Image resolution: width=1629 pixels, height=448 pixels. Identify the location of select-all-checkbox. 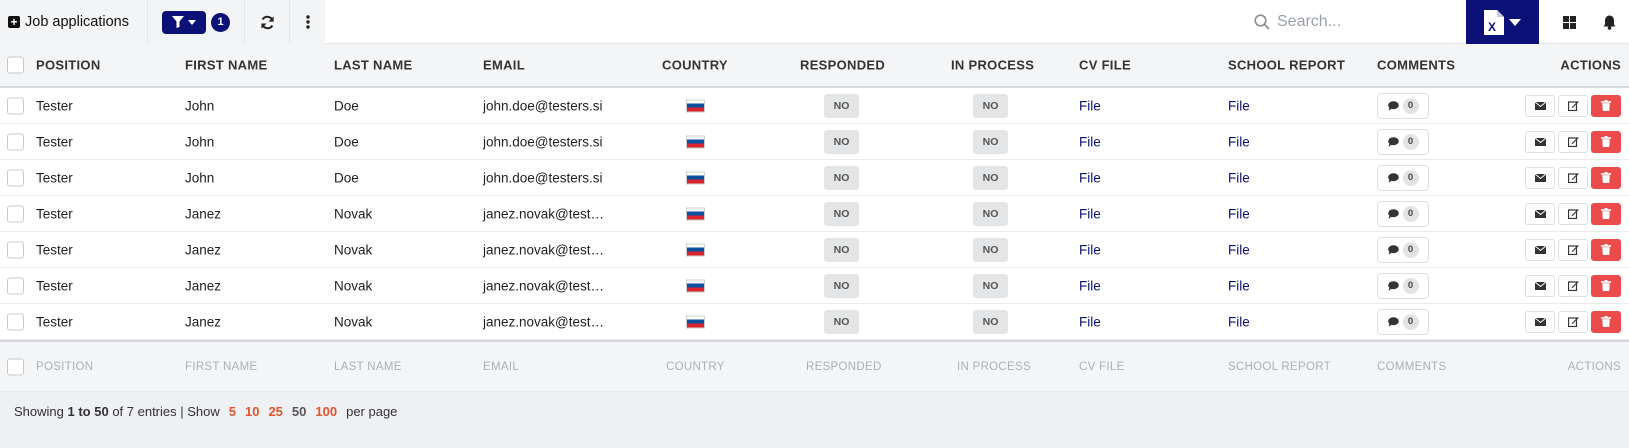
(15, 65).